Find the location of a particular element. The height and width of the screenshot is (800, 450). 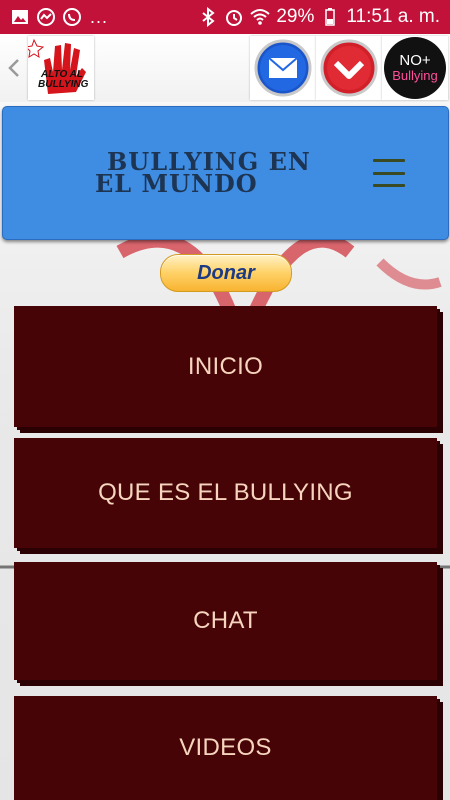

mail-icon is located at coordinates (283, 68).